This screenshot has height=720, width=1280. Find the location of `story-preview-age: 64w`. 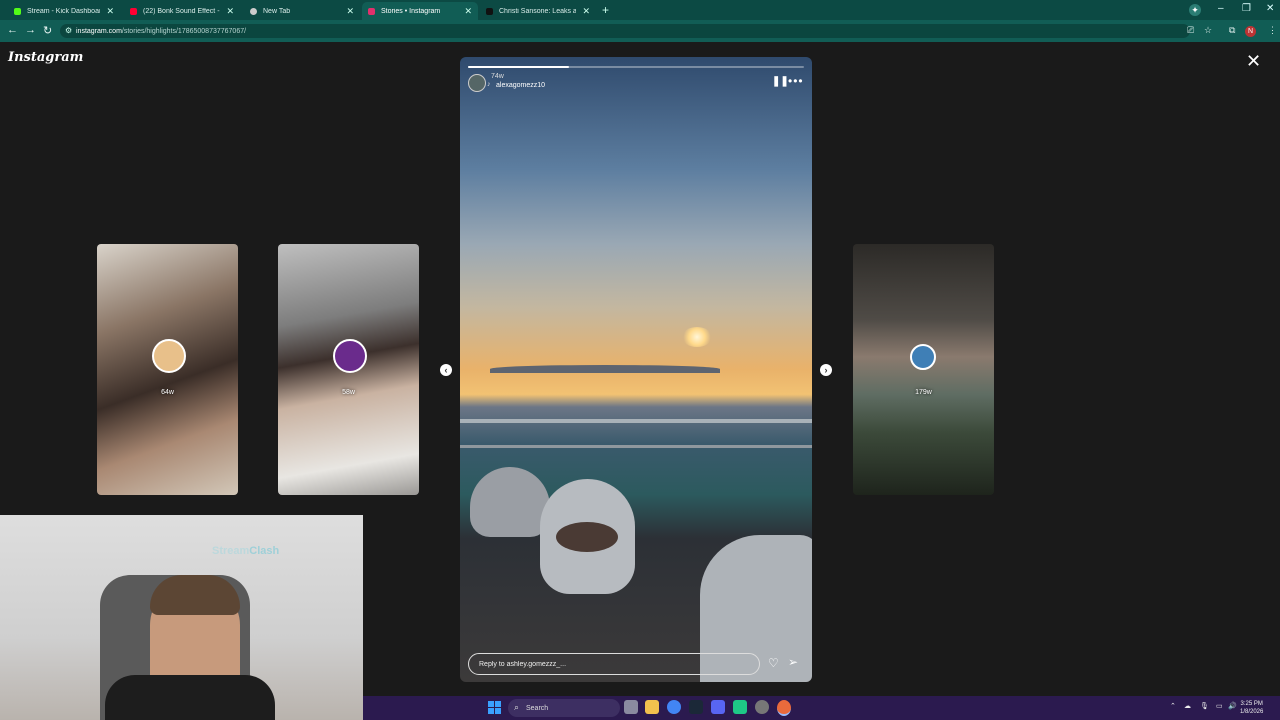

story-preview-age: 64w is located at coordinates (167, 392).